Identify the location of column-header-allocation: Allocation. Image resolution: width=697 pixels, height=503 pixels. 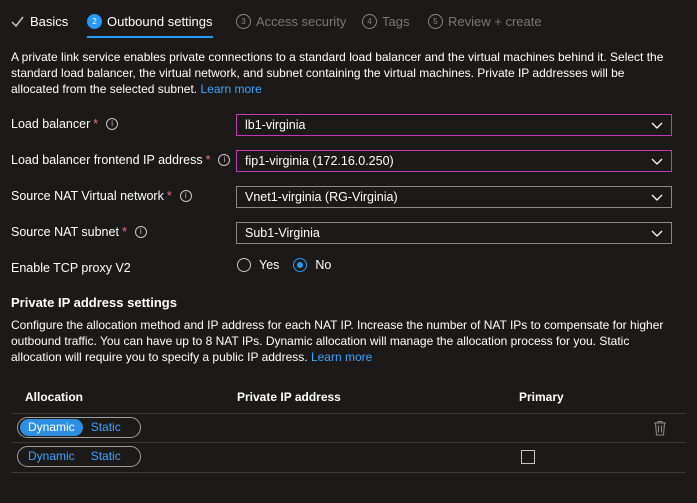
(54, 397).